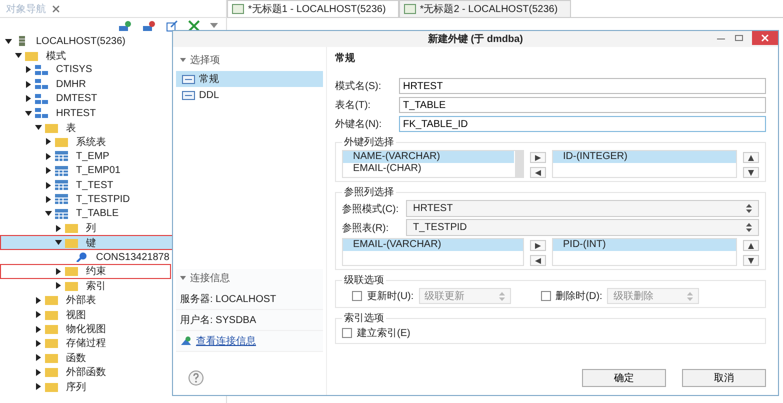 The image size is (783, 403). I want to click on tree-item: 存储过程, so click(85, 343).